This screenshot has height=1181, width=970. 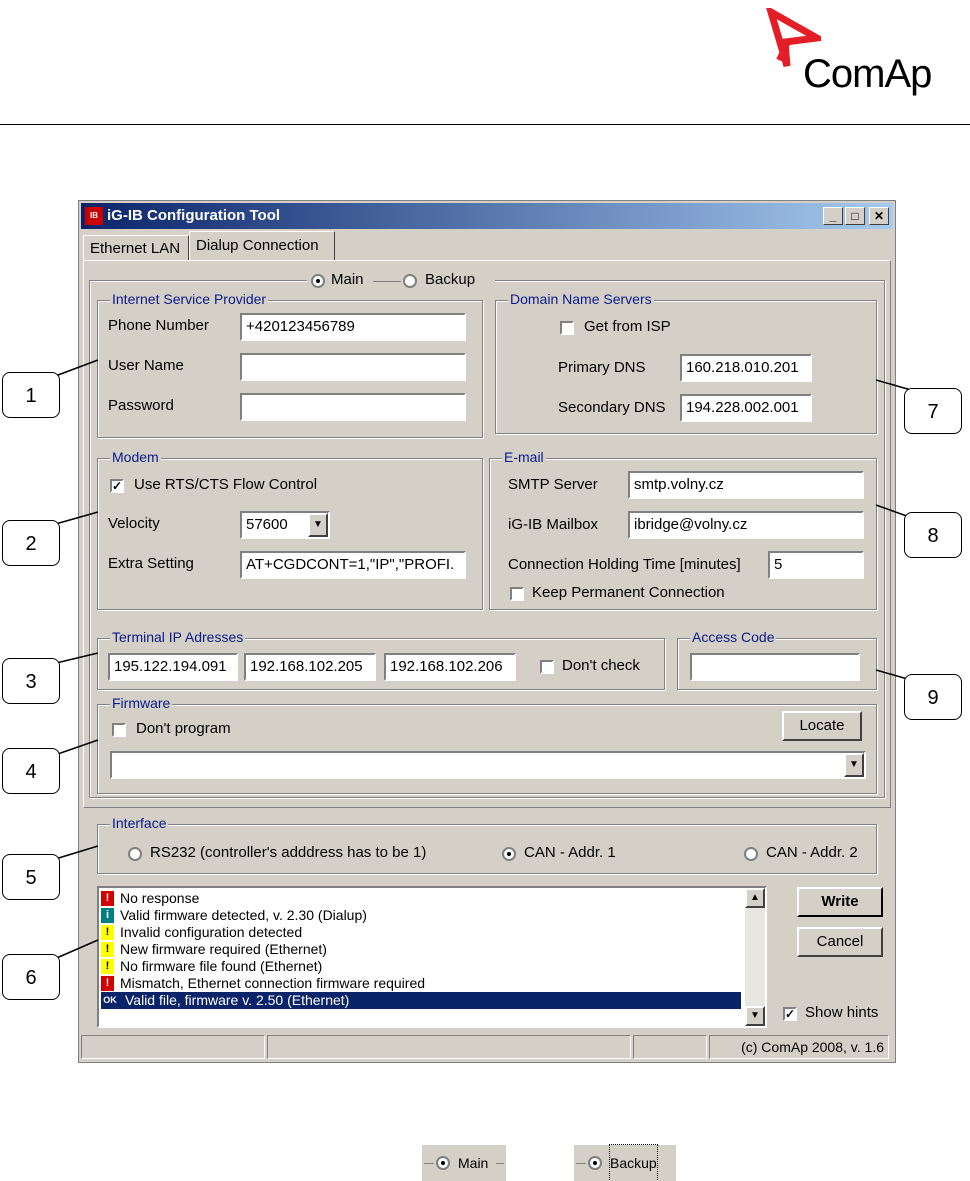 What do you see at coordinates (31, 977) in the screenshot?
I see `callout-6: 6` at bounding box center [31, 977].